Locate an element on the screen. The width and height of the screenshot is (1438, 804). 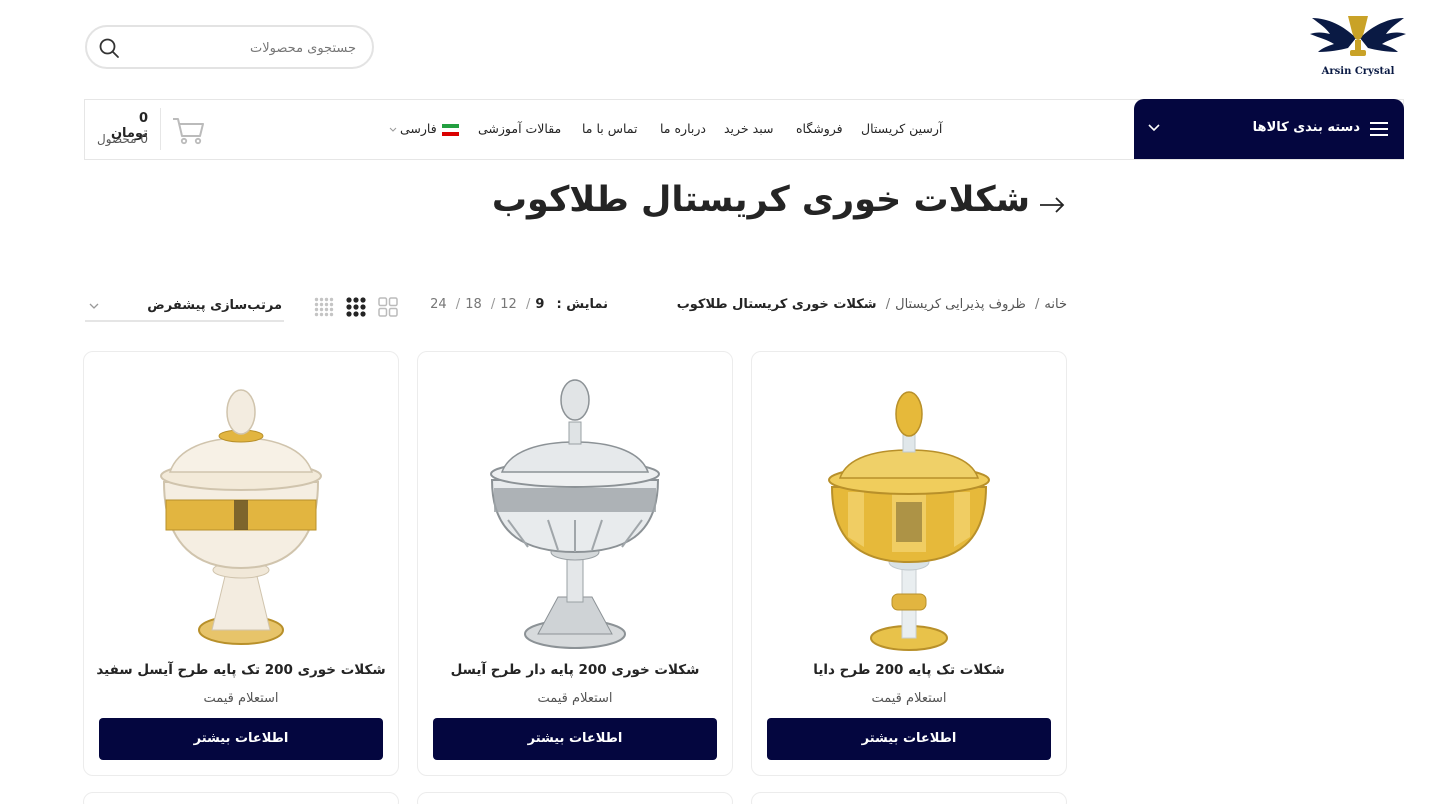
arrow-right-icon is located at coordinates (1052, 205).